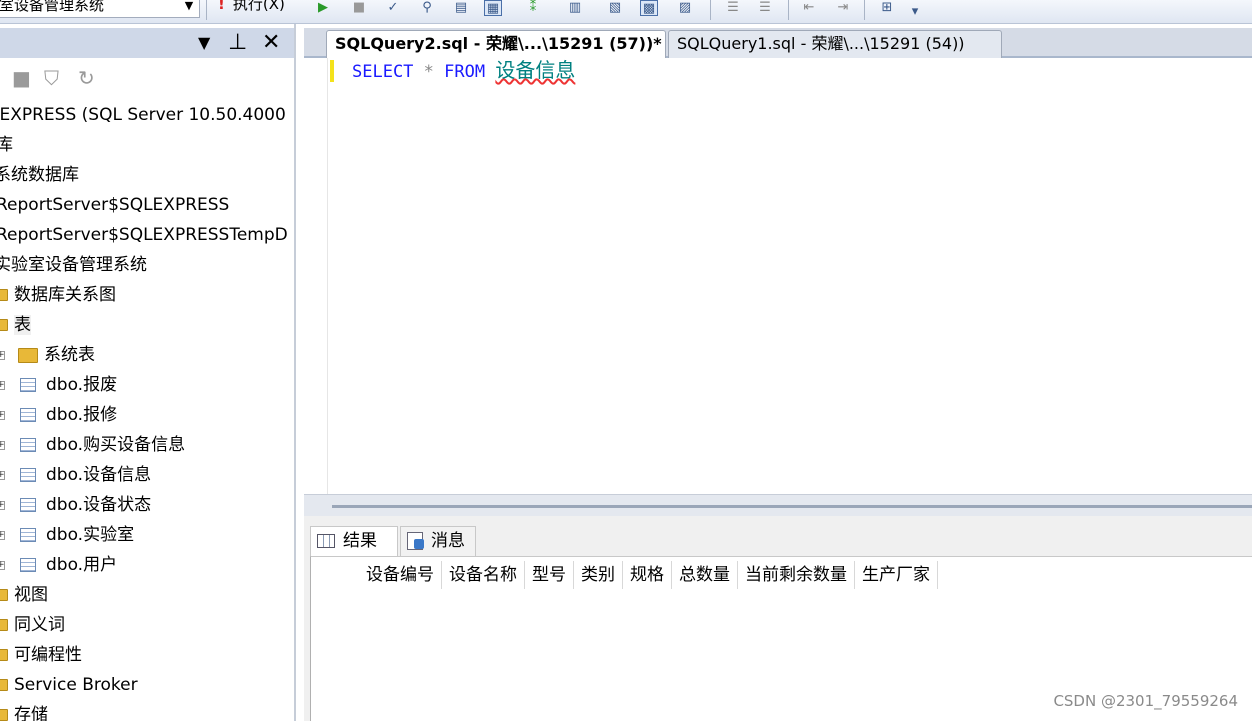 This screenshot has height=721, width=1252. I want to click on tree-node-databases: 库, so click(6, 145).